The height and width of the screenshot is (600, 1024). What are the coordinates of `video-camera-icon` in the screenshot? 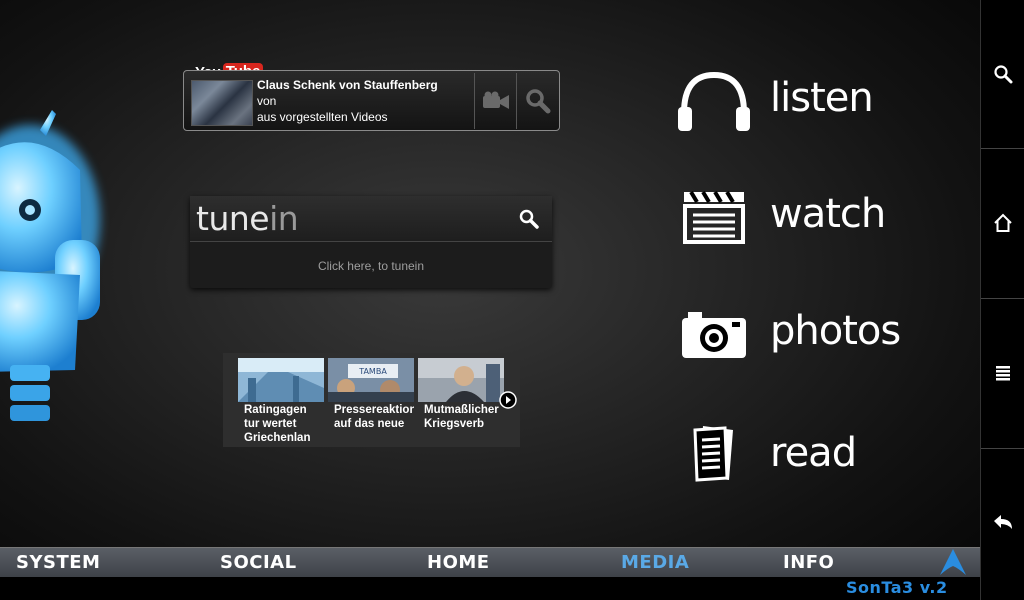 It's located at (495, 100).